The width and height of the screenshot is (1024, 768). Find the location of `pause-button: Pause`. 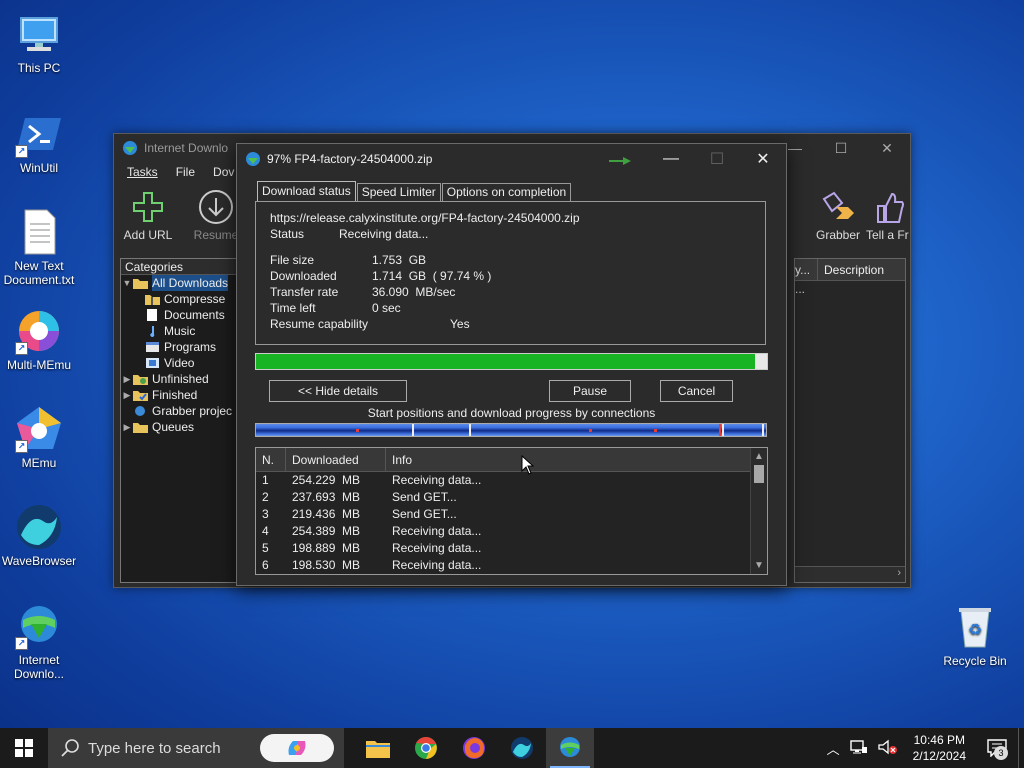

pause-button: Pause is located at coordinates (590, 391).